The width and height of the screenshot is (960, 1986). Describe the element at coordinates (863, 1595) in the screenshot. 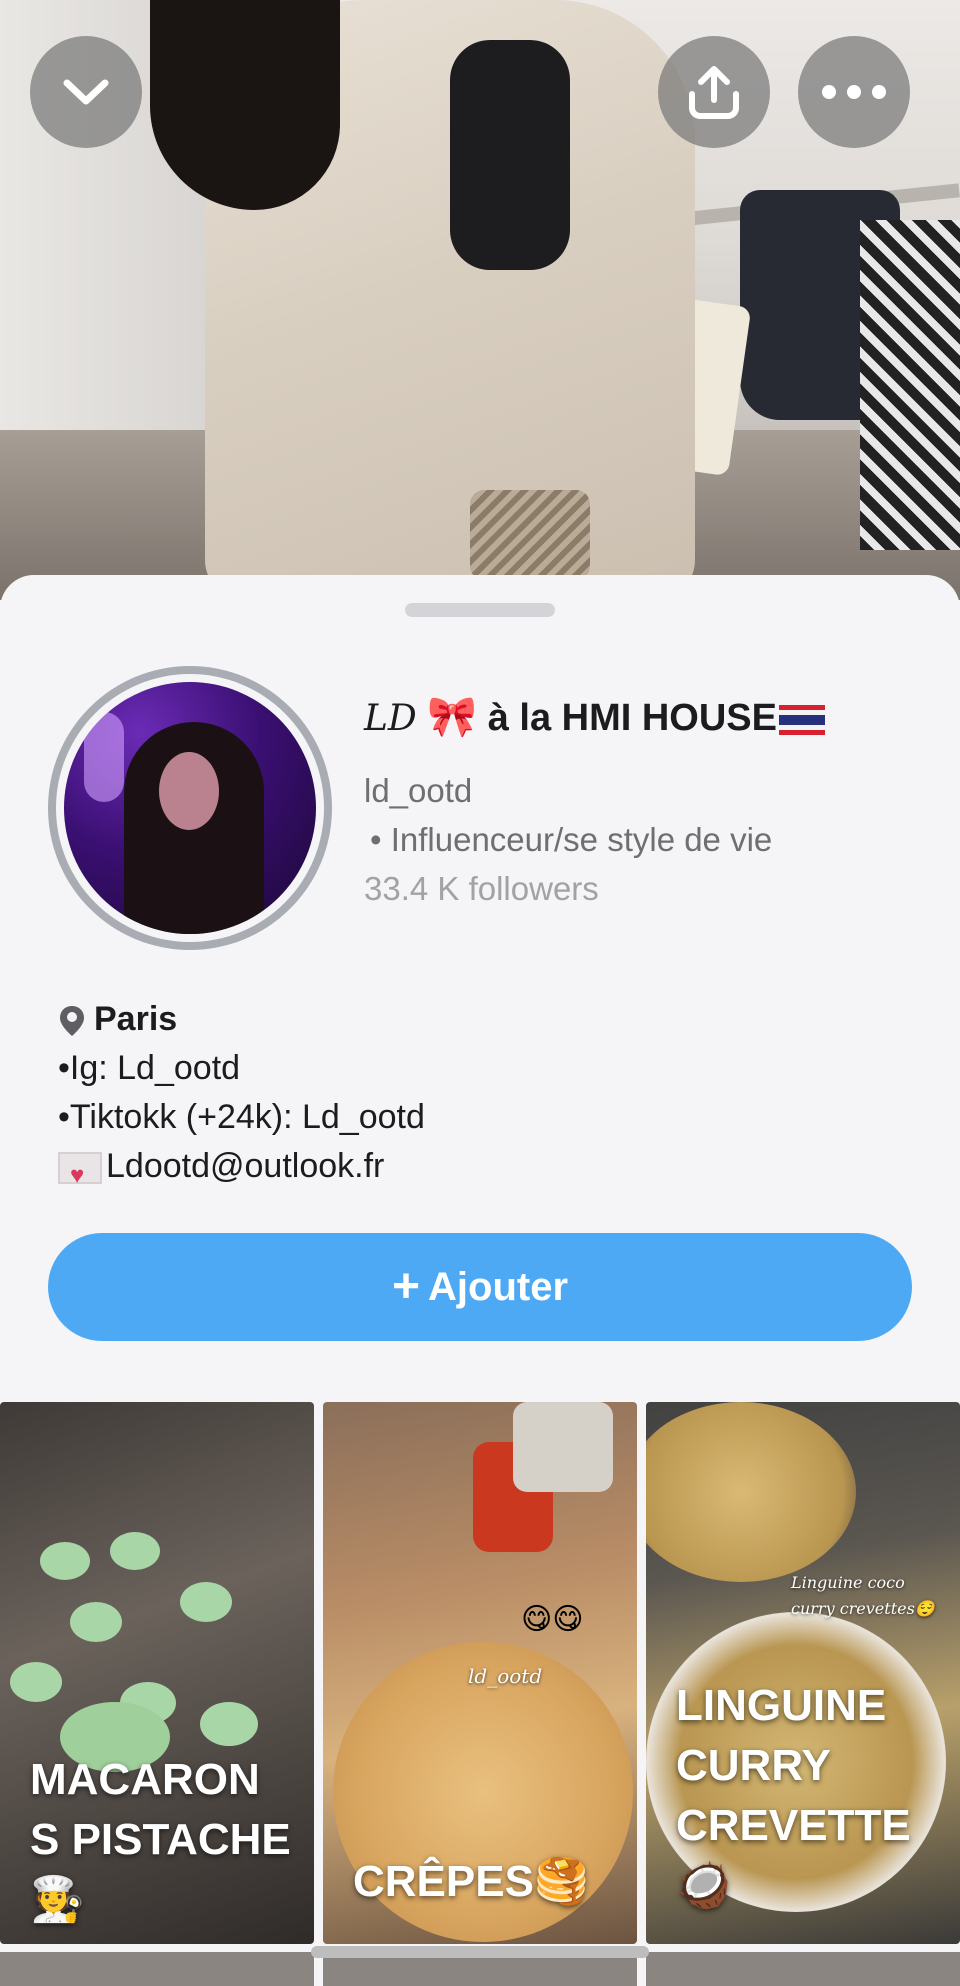

I see `story-caption: Linguine coco curry crevettes😌` at that location.